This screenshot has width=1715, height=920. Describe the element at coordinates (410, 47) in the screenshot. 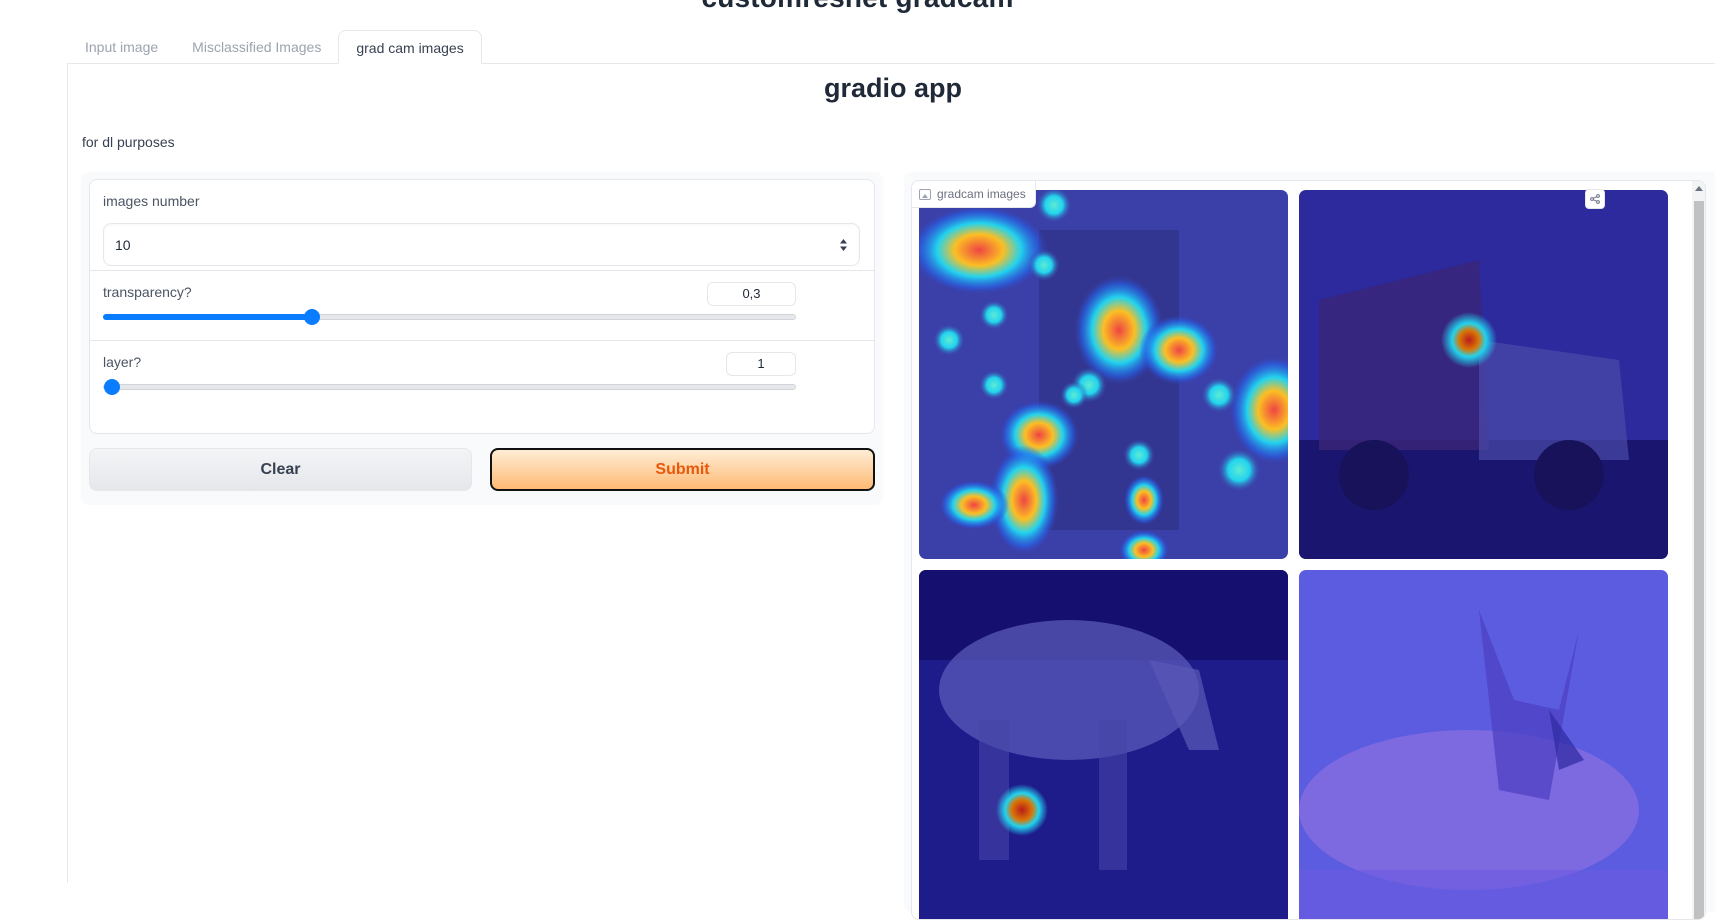

I see `tab-grad-cam-images: grad cam images` at that location.